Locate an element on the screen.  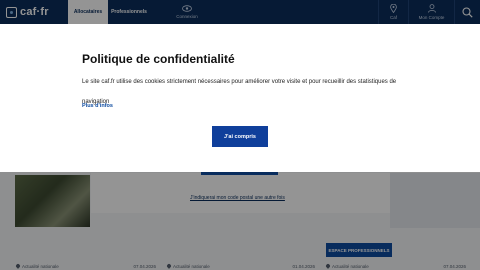
accept-cookies-button: J'ai compris is located at coordinates (240, 136).